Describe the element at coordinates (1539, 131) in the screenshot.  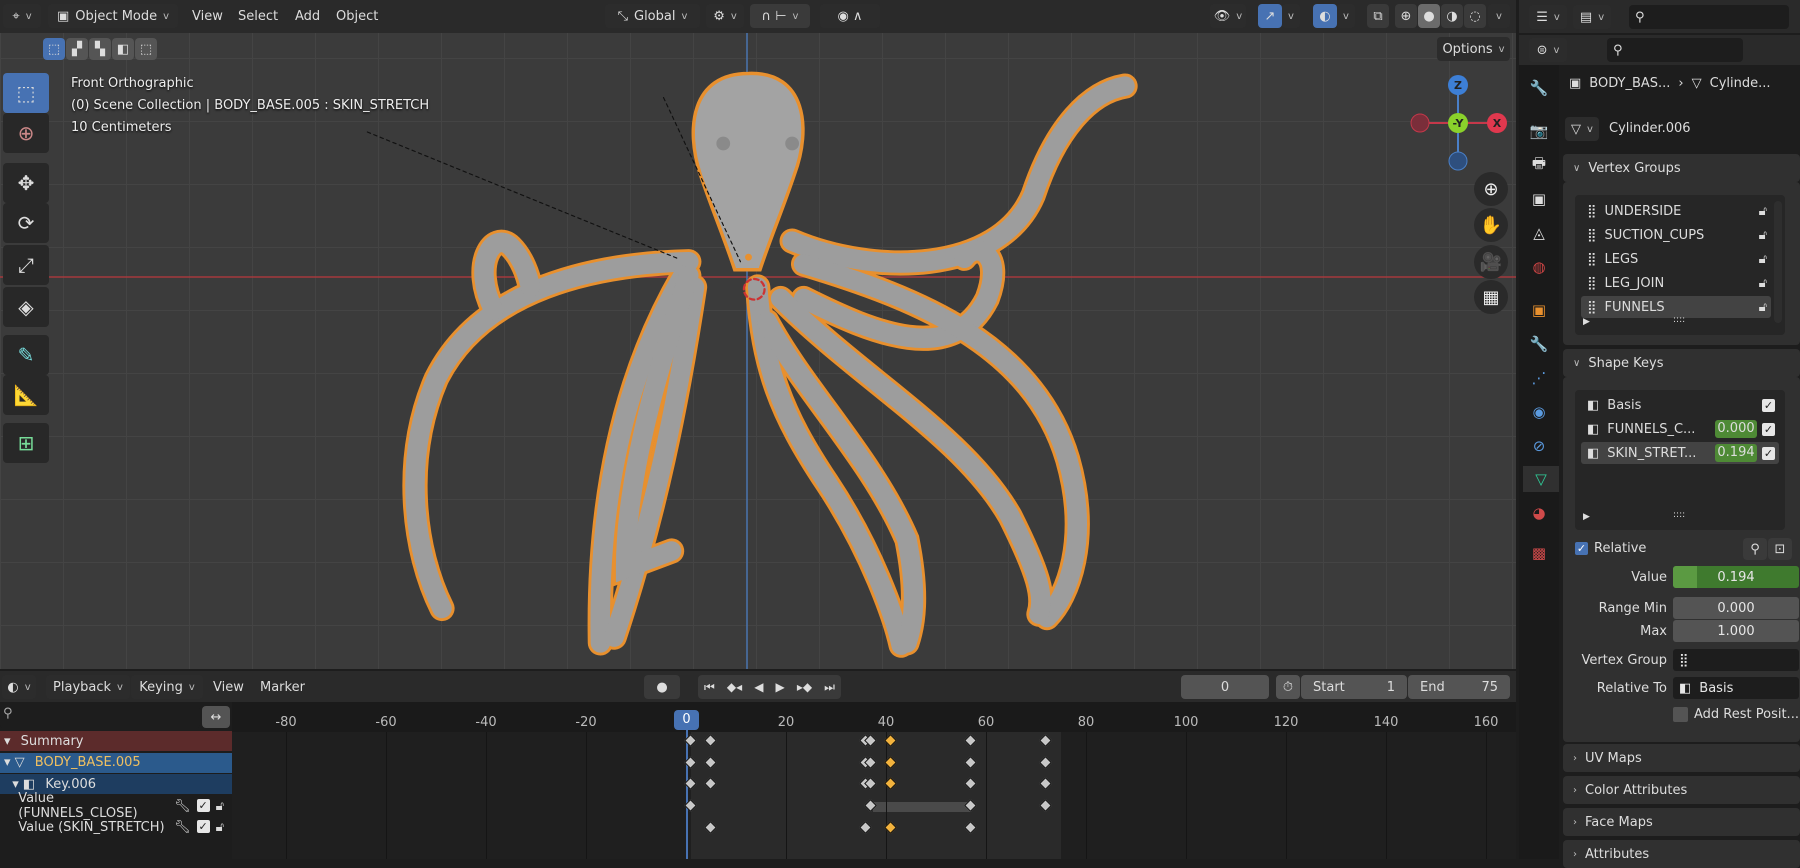
I see `render-tab-icon: 📷` at that location.